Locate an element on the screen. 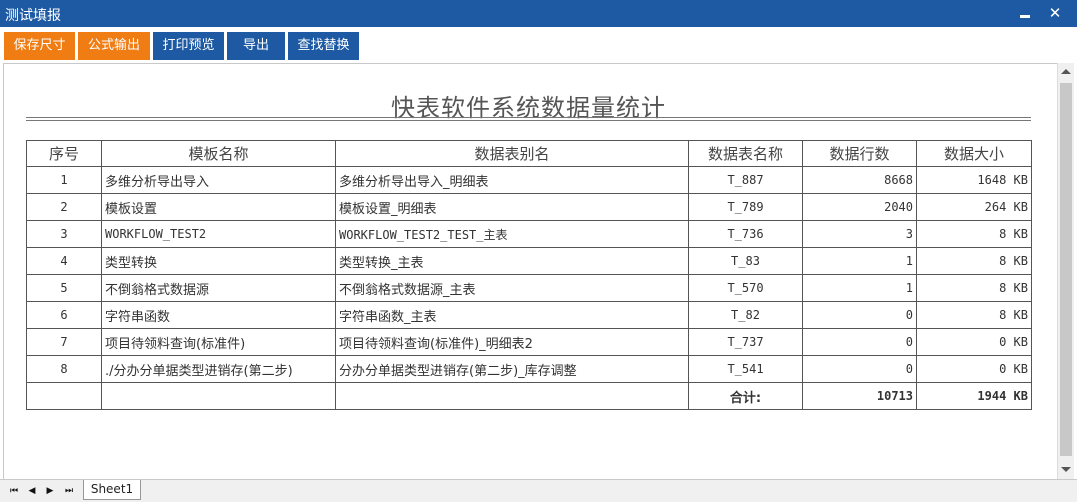 The width and height of the screenshot is (1077, 502). table-row: 4 类型转换 类型转换_主表 T_83 1 8 KB is located at coordinates (529, 261).